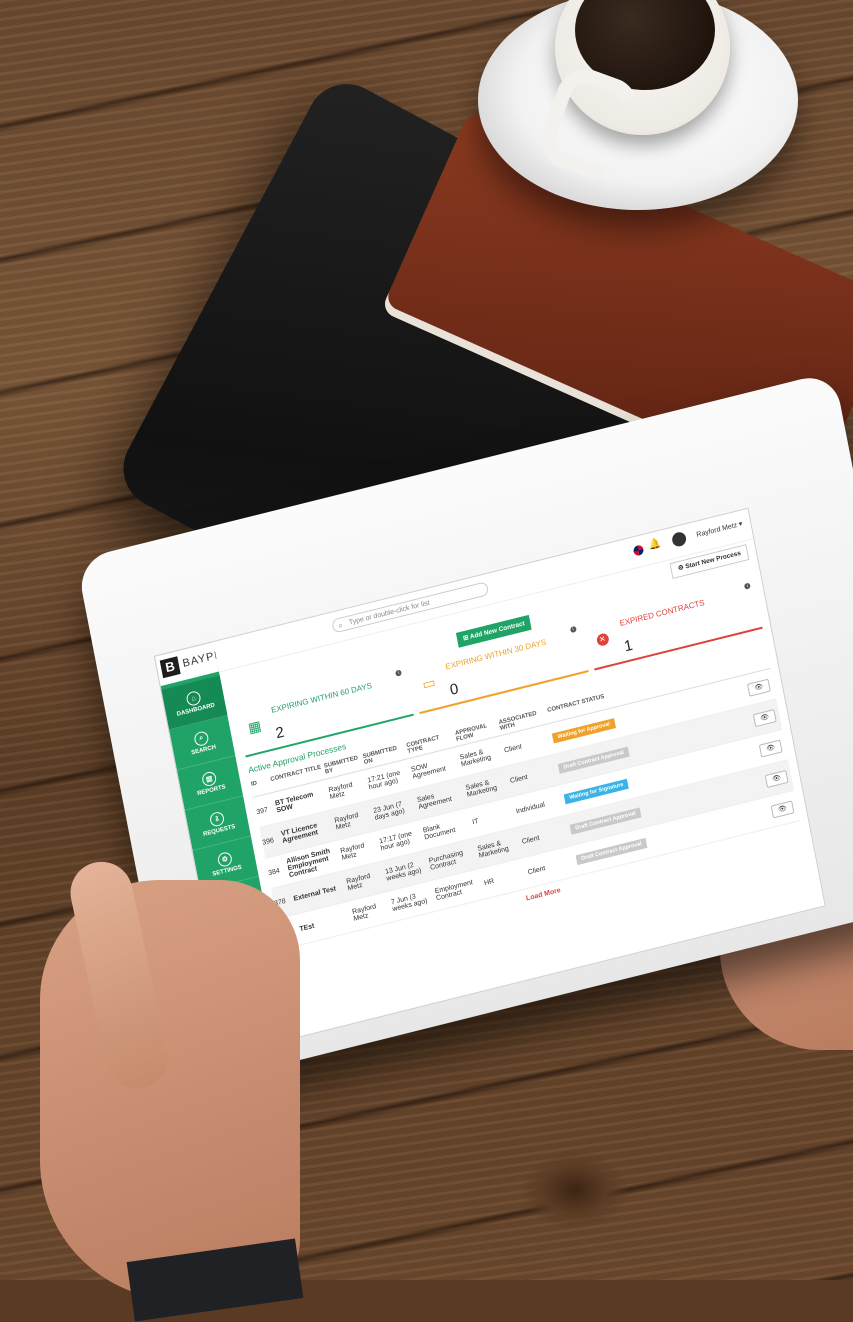 The image size is (853, 1322). I want to click on card-label: EXPIRING WITHIN 60 DAYS, so click(321, 697).